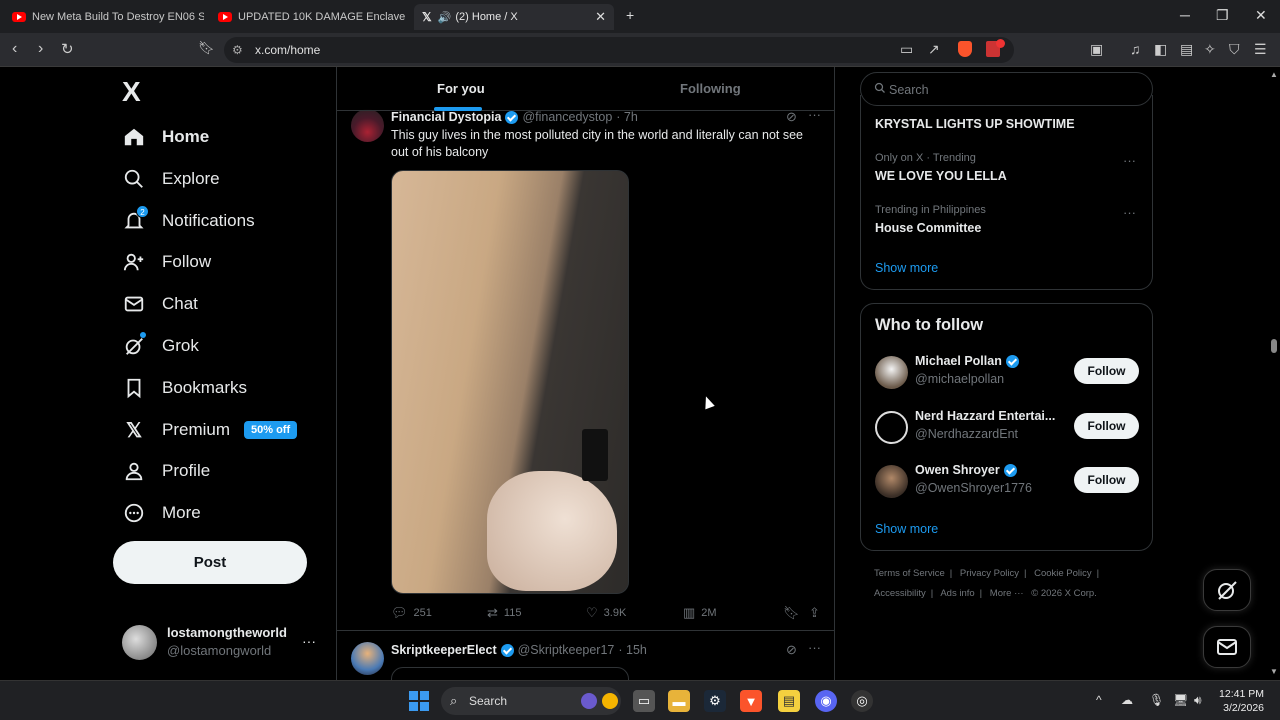 This screenshot has height=720, width=1280. What do you see at coordinates (941, 176) in the screenshot?
I see `trend-title: WE LOVE YOU LELLA` at bounding box center [941, 176].